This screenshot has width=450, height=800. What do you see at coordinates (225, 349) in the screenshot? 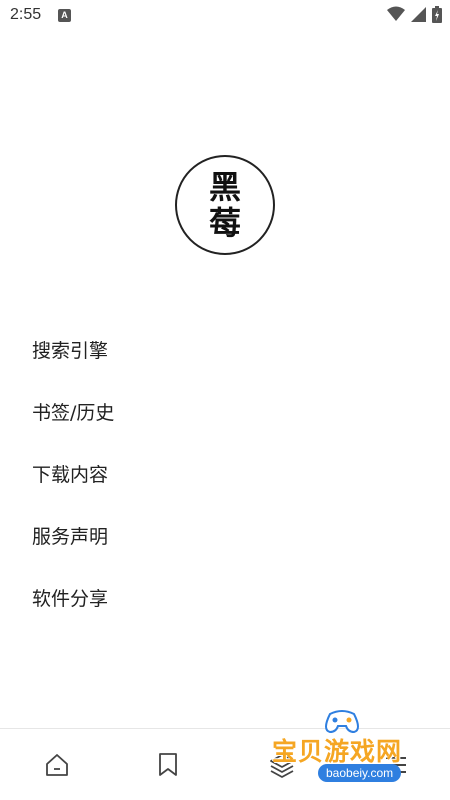
I see `menu-item-search-engine: 搜索引擎` at bounding box center [225, 349].